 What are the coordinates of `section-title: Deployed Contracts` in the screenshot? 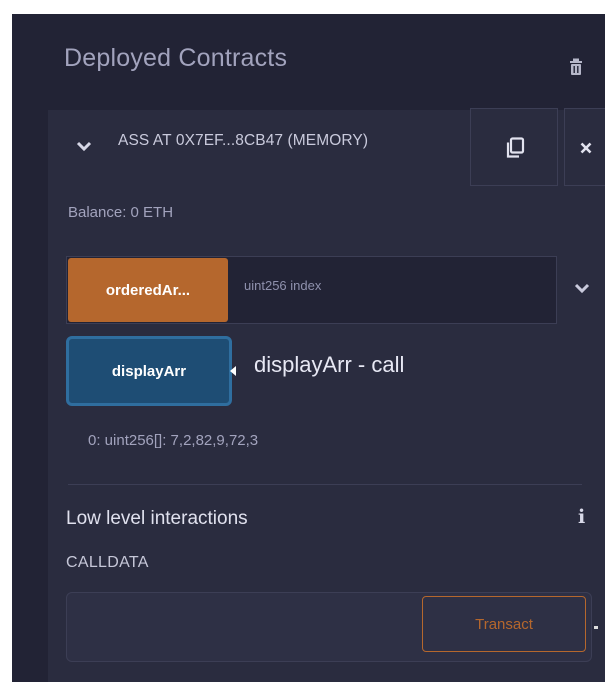 It's located at (176, 58).